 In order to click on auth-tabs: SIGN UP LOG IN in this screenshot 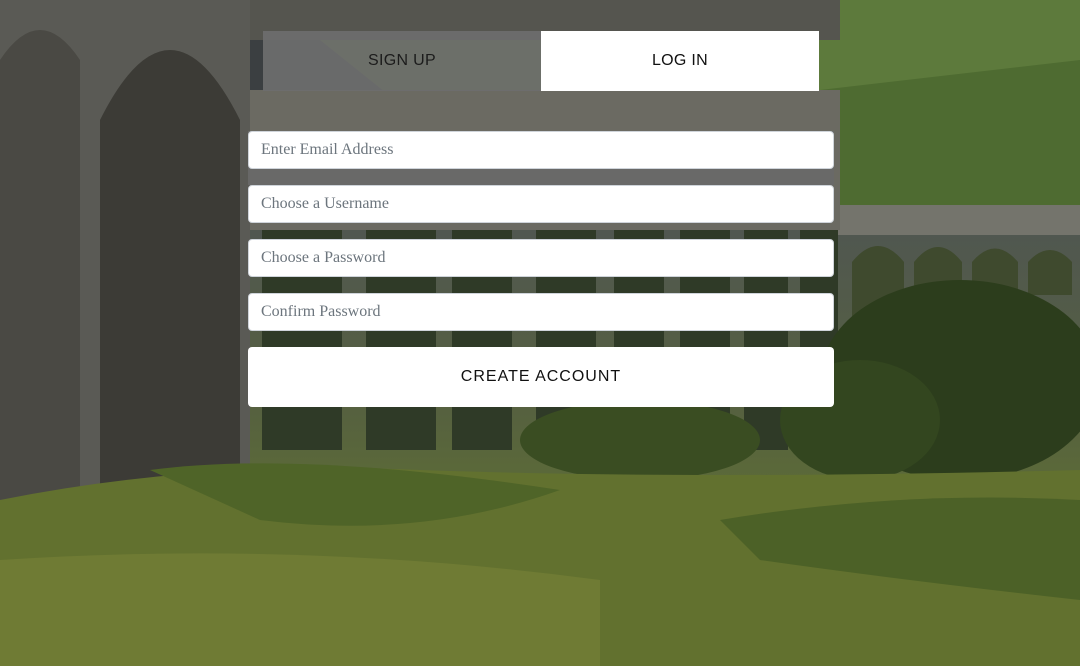, I will do `click(541, 61)`.